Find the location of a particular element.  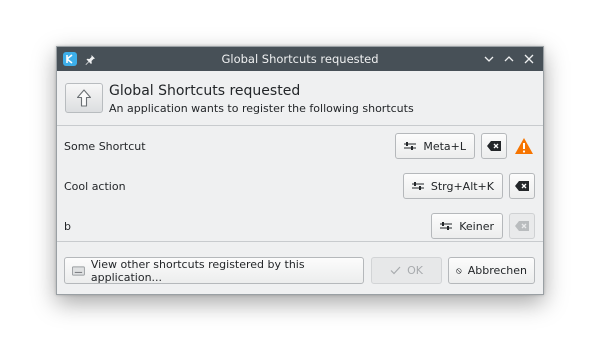

shortcut-key-button: Meta+L is located at coordinates (435, 146).